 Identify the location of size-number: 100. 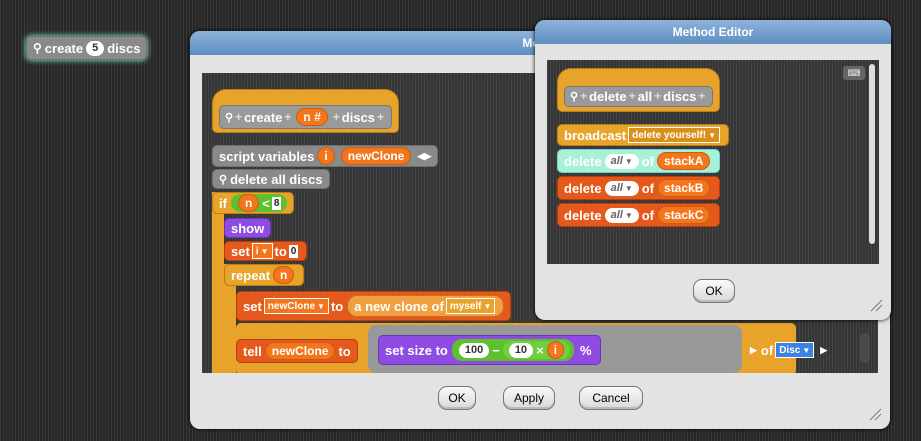
(474, 350).